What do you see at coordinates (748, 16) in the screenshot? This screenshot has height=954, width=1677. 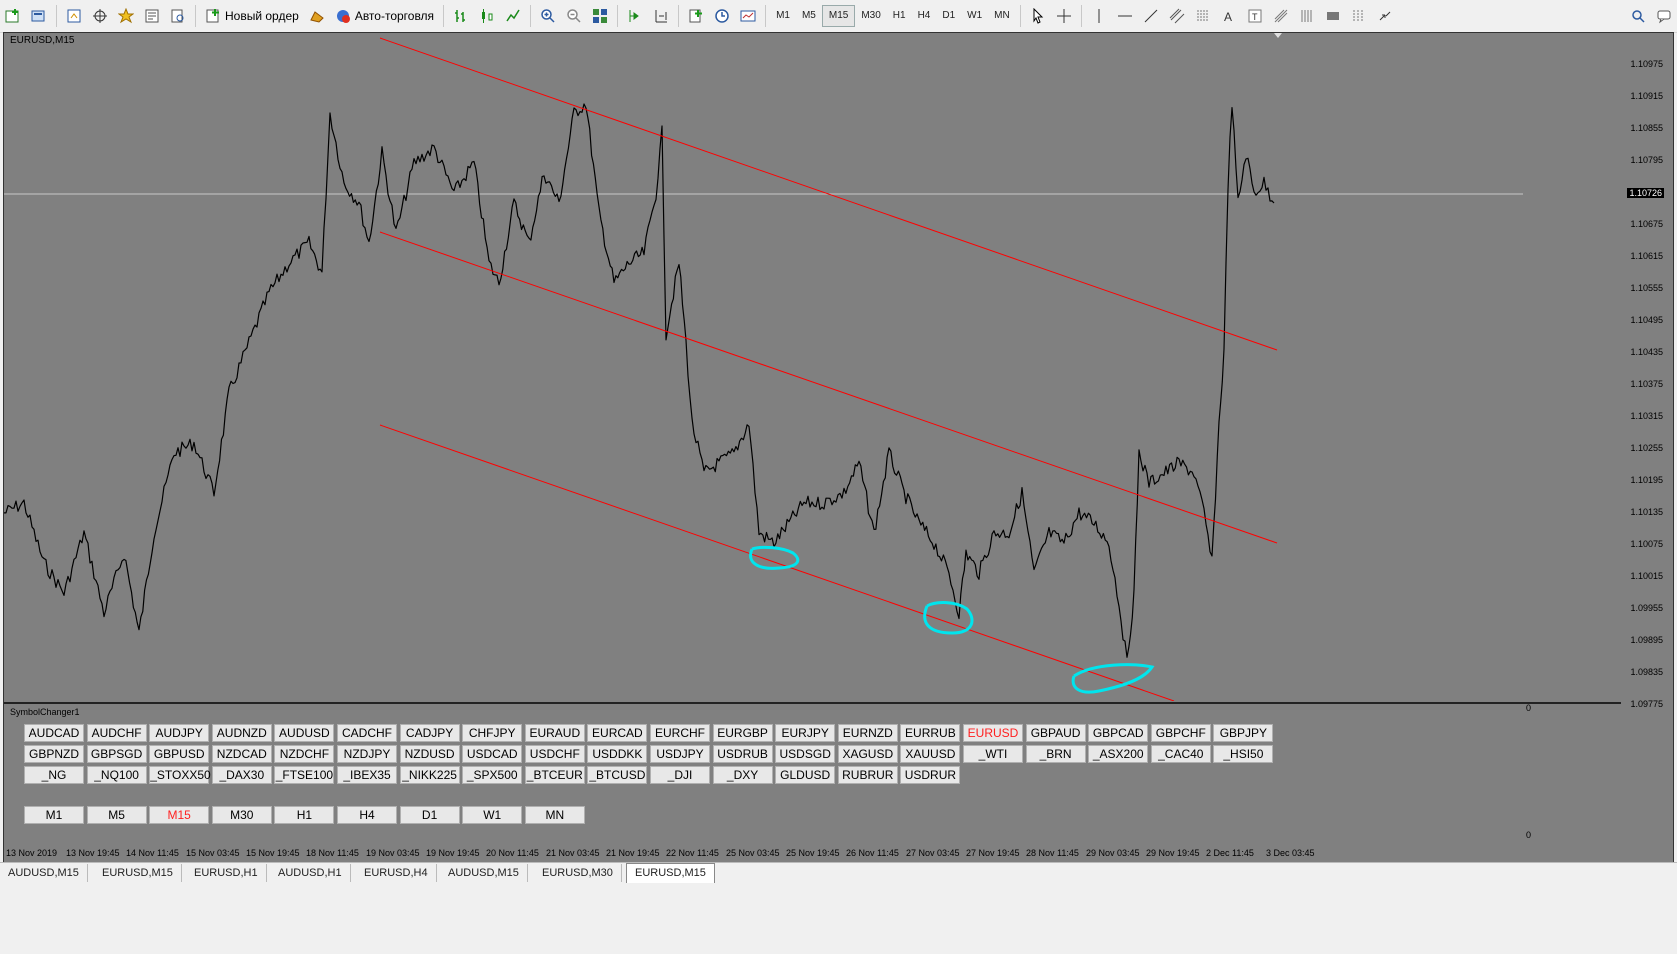 I see `templates-button` at bounding box center [748, 16].